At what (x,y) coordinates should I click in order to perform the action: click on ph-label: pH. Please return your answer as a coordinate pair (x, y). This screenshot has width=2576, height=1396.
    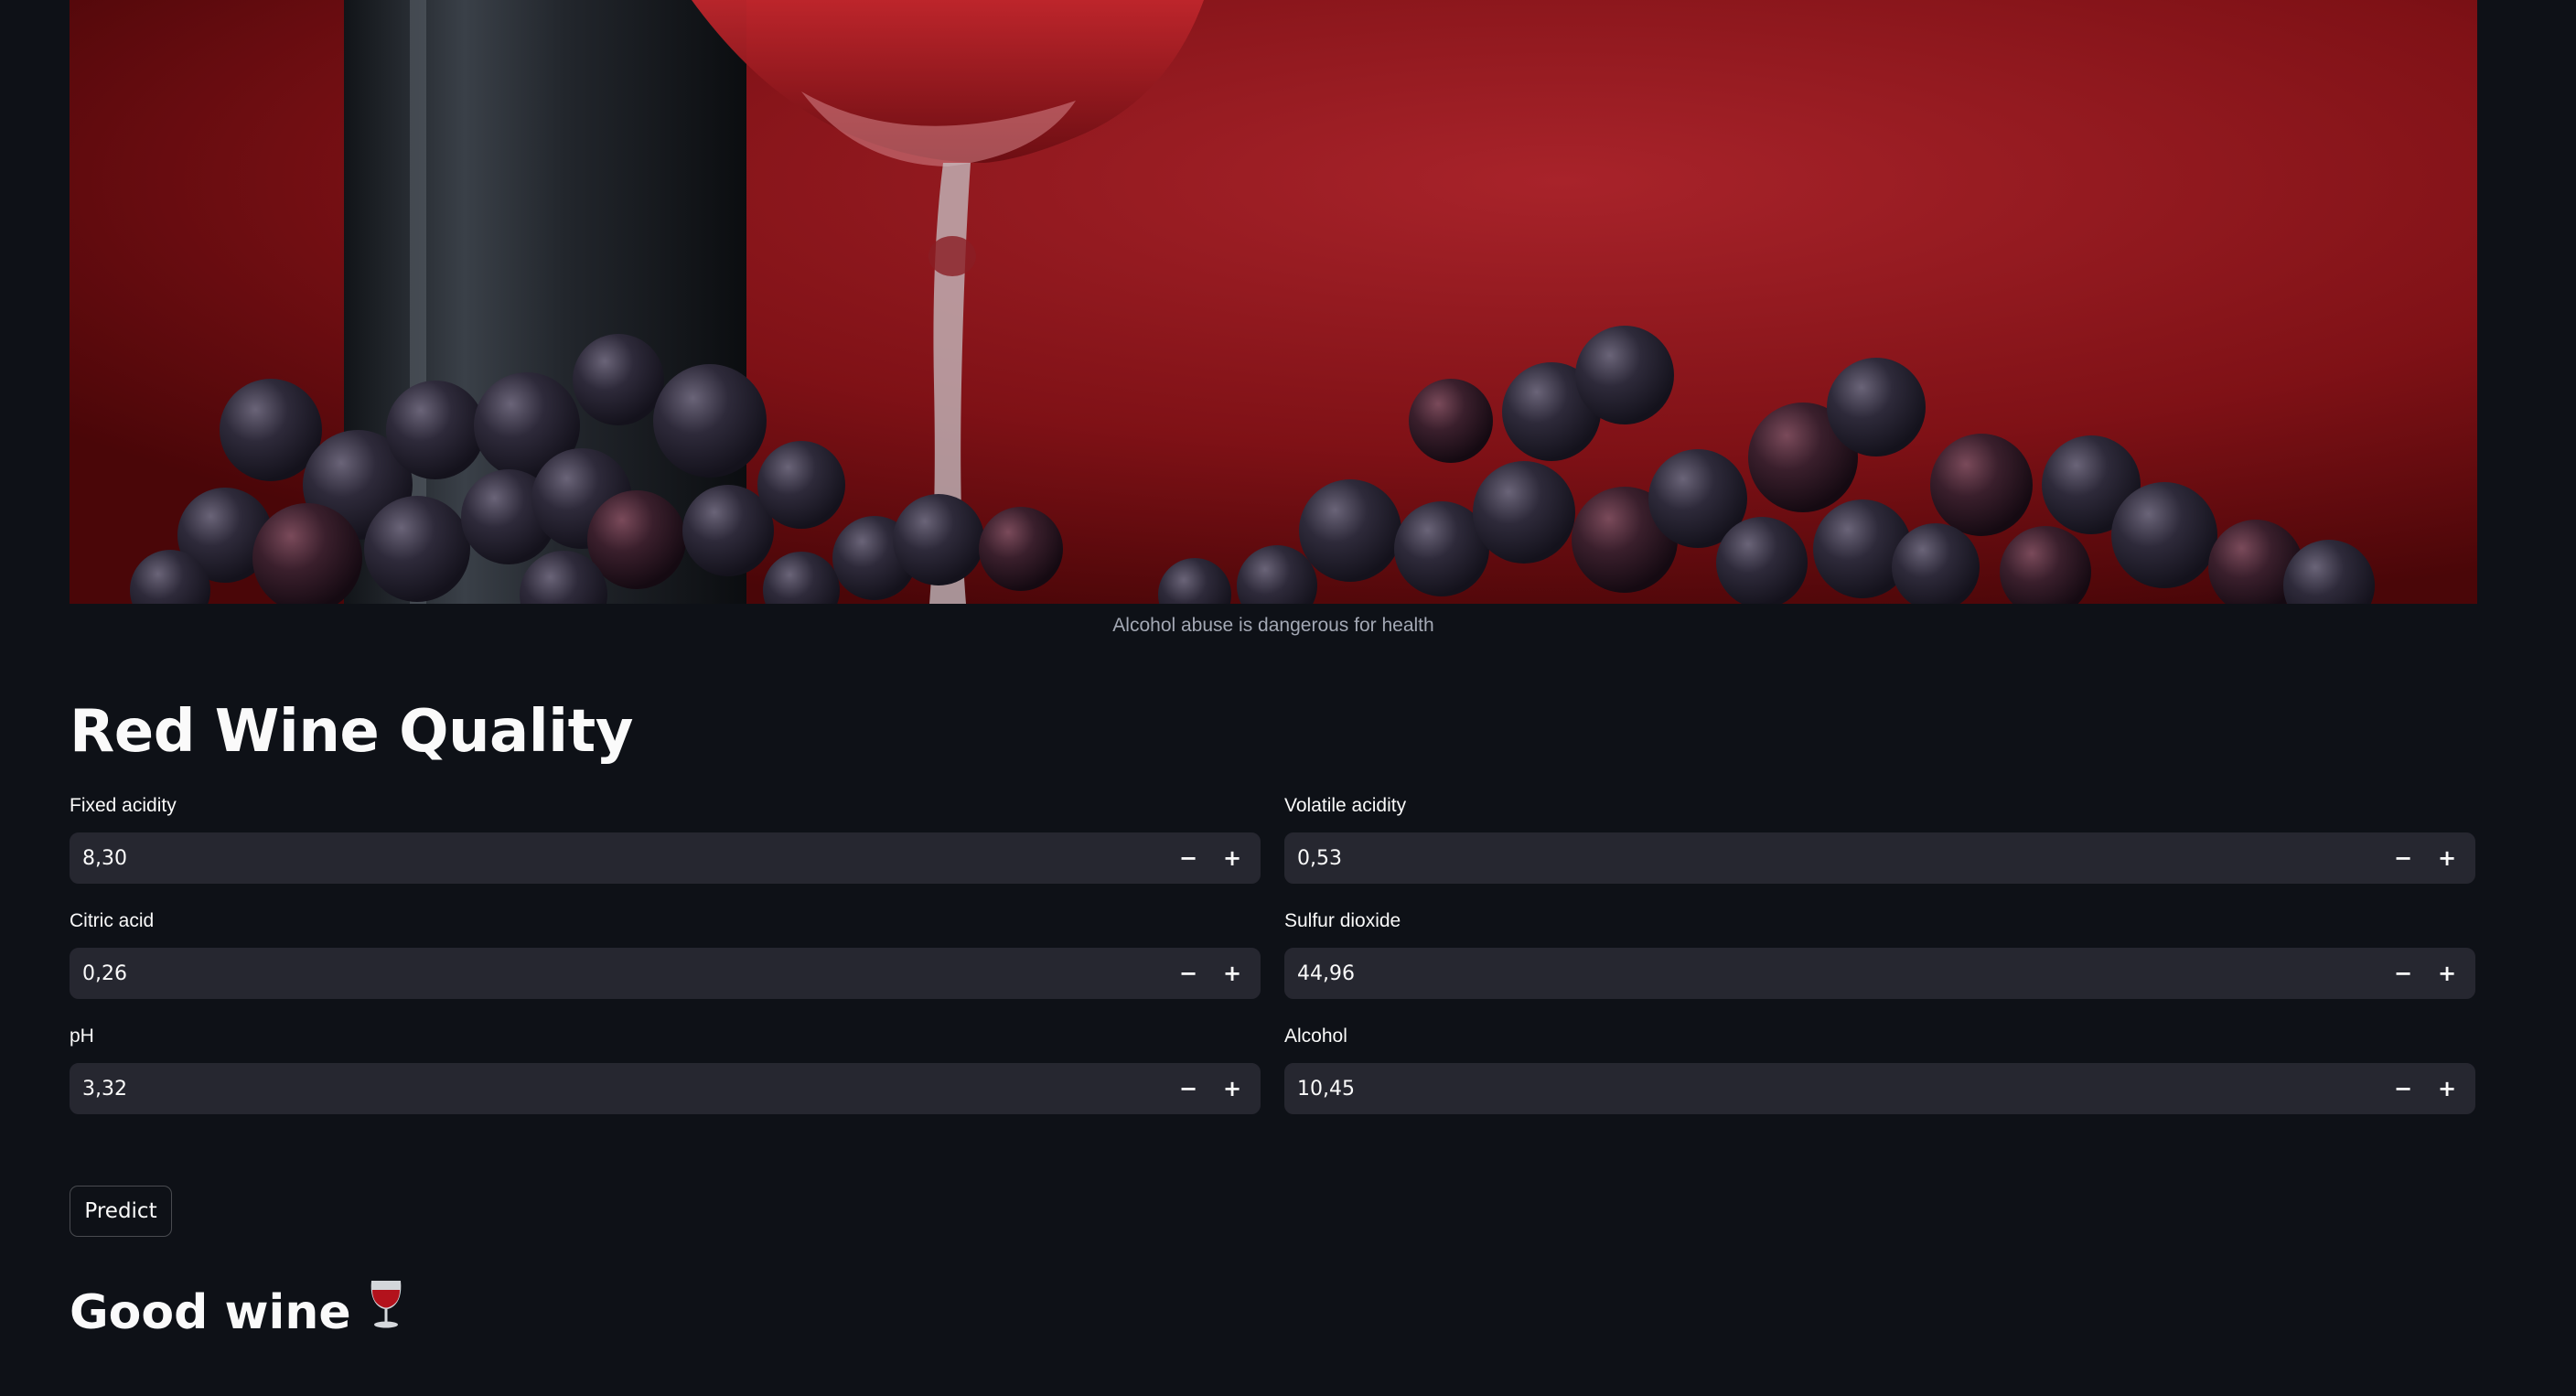
    Looking at the image, I should click on (82, 1036).